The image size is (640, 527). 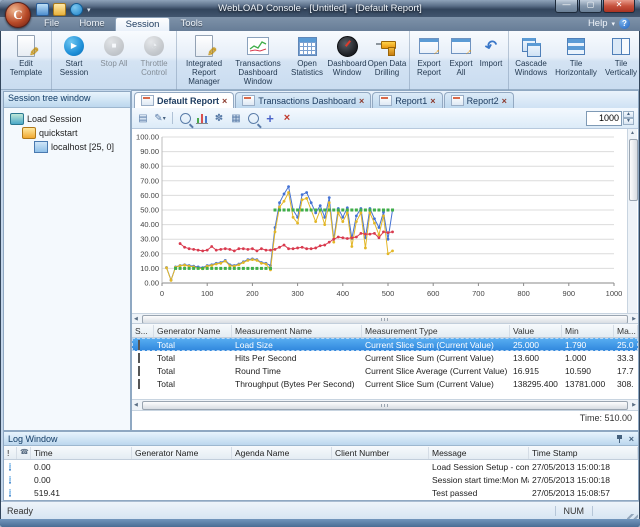 I want to click on minimize-button: —, so click(x=566, y=6).